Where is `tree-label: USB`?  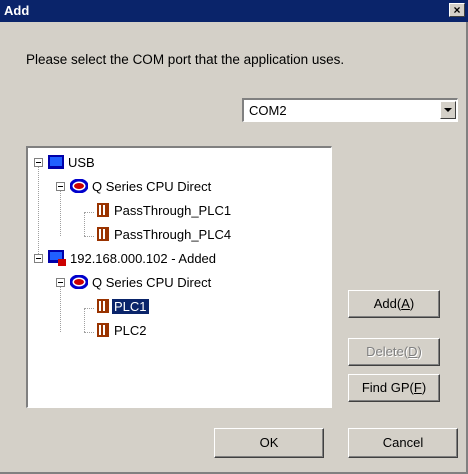 tree-label: USB is located at coordinates (81, 162).